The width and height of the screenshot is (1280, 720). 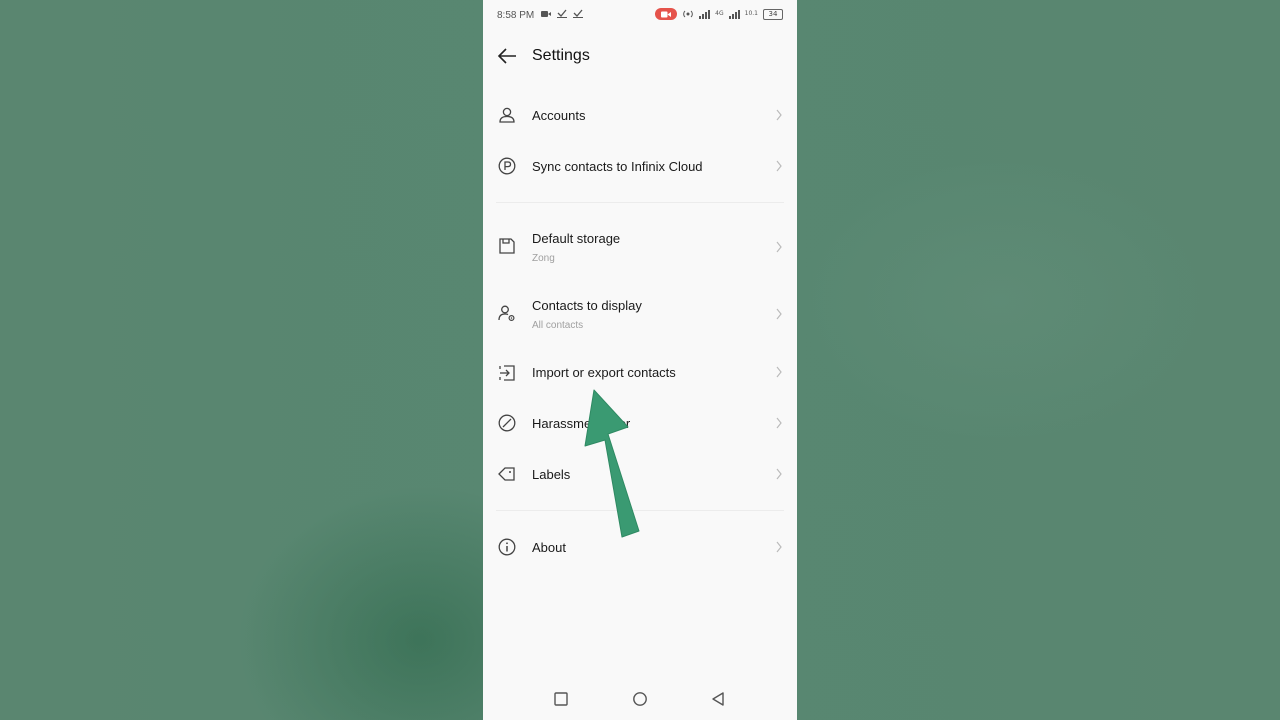 What do you see at coordinates (640, 116) in the screenshot?
I see `settings-item-accounts: Accounts` at bounding box center [640, 116].